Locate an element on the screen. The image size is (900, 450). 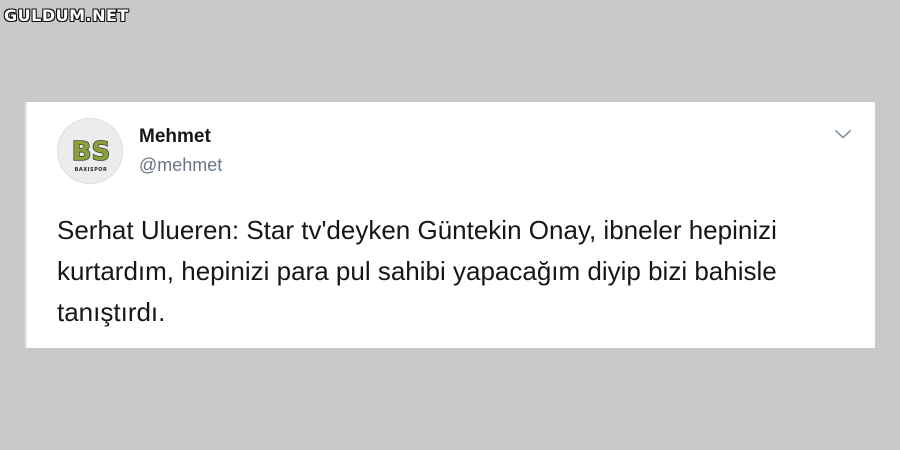
avatar: BS BAXISPOR is located at coordinates (90, 151).